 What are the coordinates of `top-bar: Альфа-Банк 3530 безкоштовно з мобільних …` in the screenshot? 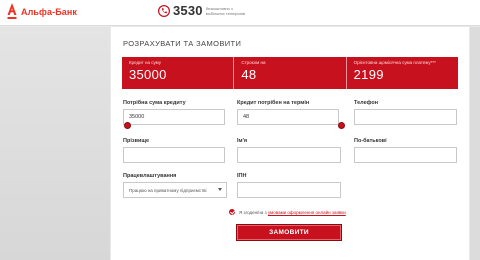 It's located at (240, 13).